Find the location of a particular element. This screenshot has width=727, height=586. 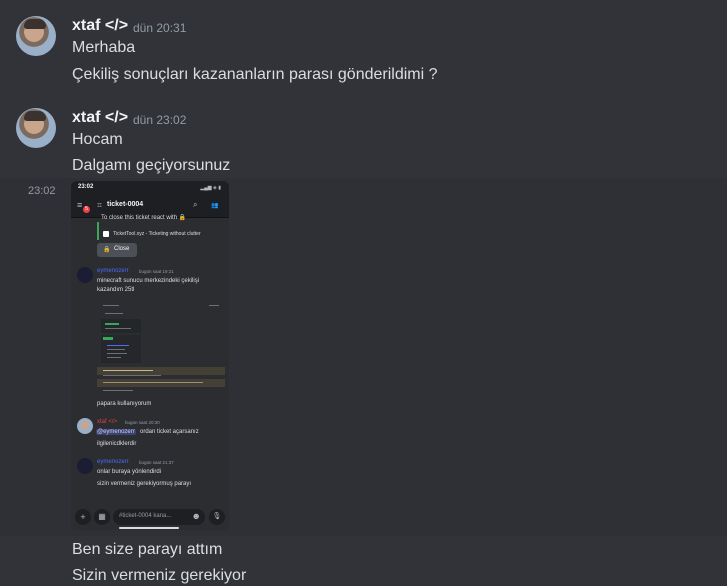

message-text: papara kullanıyorum is located at coordinates (124, 404).